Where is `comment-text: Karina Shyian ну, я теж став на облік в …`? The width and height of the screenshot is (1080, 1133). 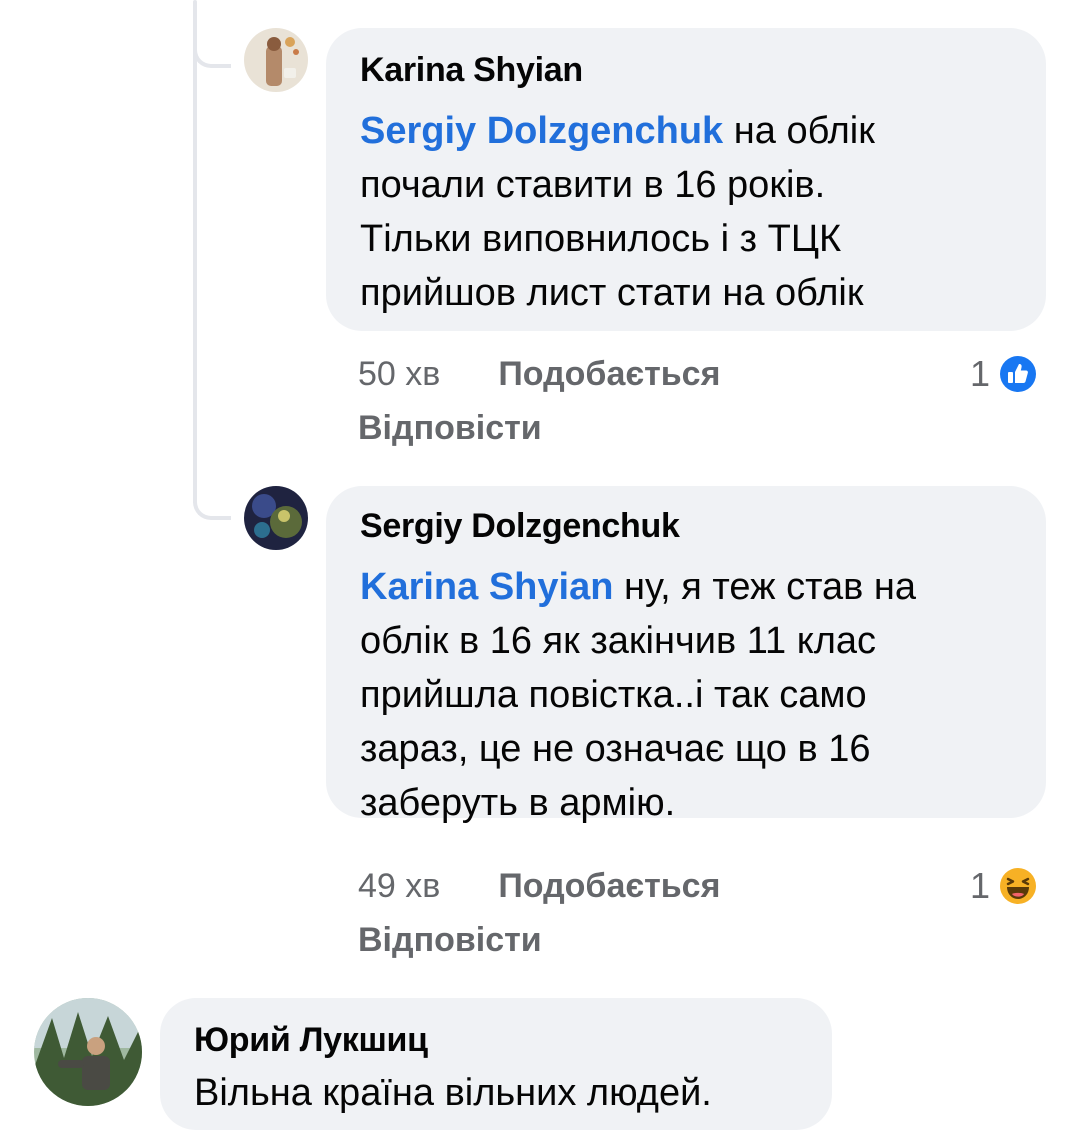 comment-text: Karina Shyian ну, я теж став на облік в … is located at coordinates (638, 695).